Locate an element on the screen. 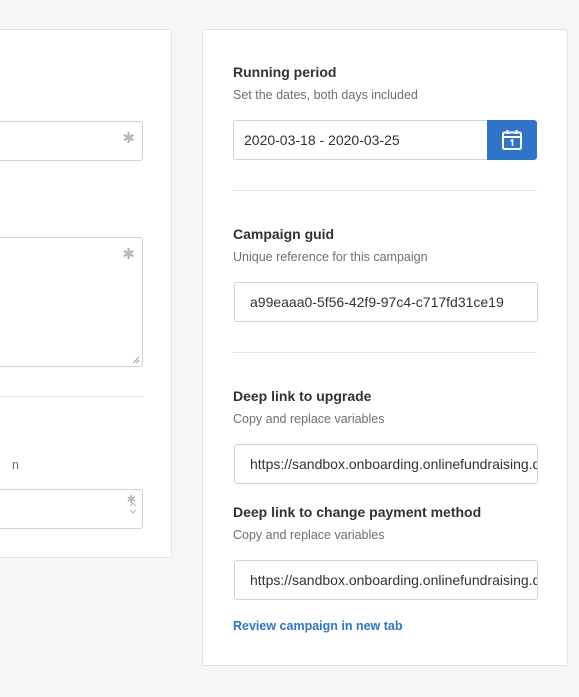 The width and height of the screenshot is (579, 697). review-campaign-link: Review campaign in new tab is located at coordinates (318, 626).